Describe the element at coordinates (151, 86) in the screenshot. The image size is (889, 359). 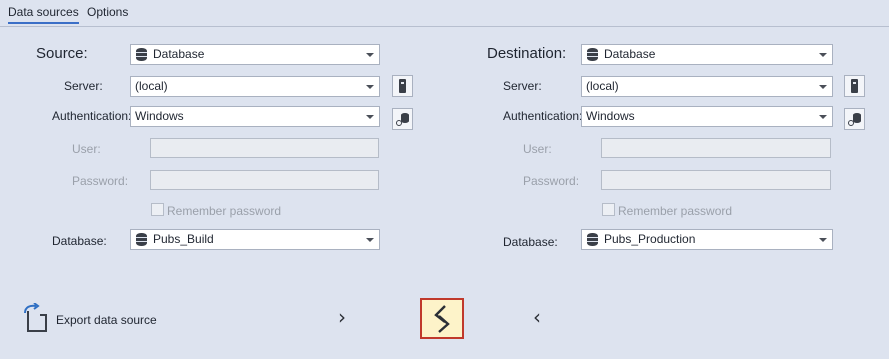
I see `source-server-value: (local)` at that location.